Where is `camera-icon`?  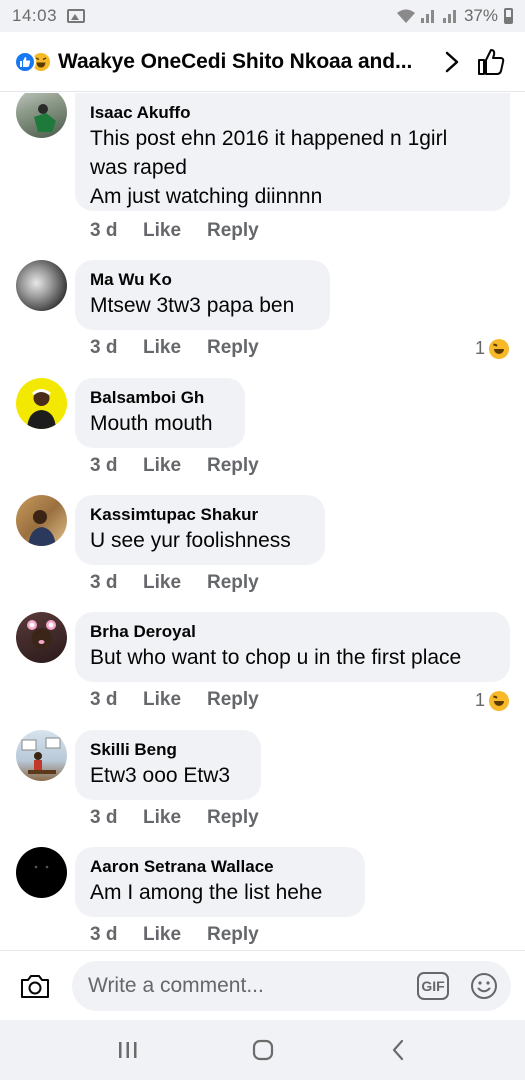
camera-icon is located at coordinates (35, 986).